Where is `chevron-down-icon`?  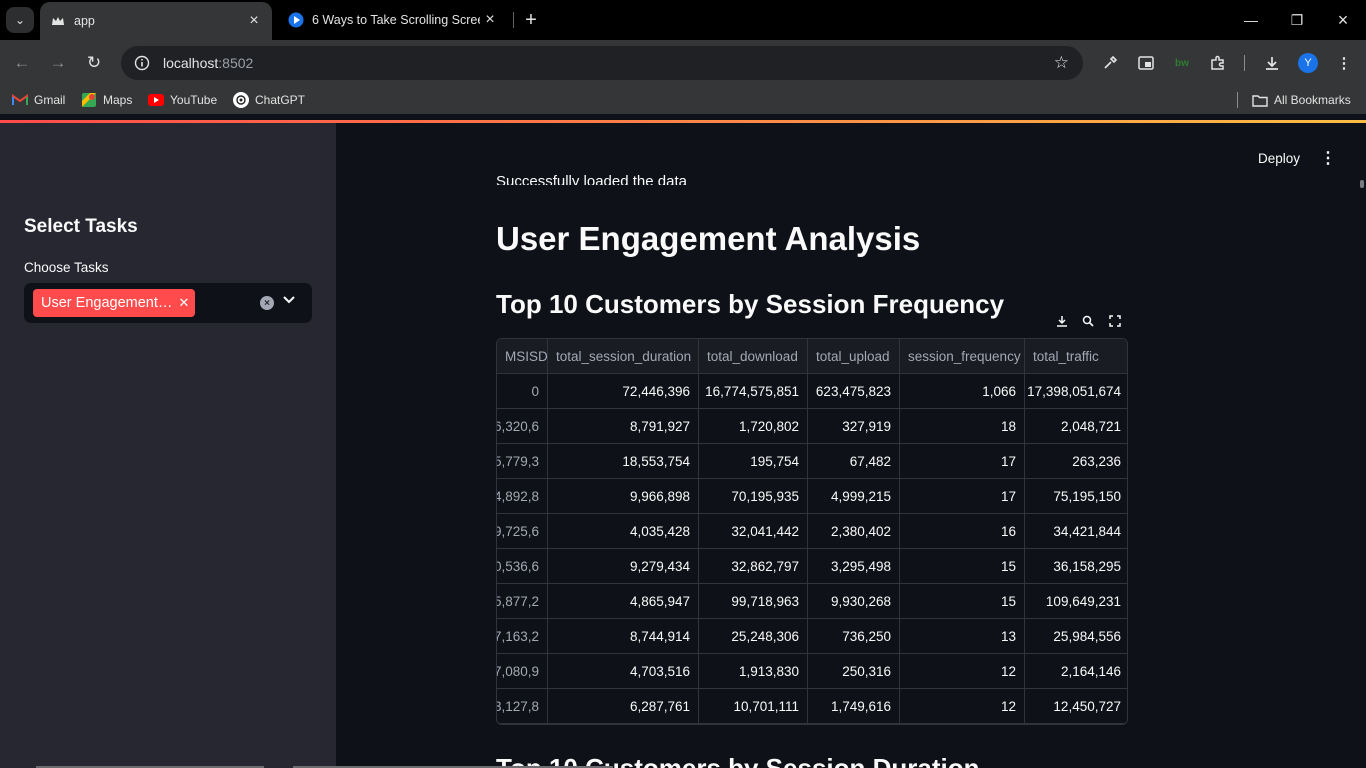
chevron-down-icon is located at coordinates (289, 300).